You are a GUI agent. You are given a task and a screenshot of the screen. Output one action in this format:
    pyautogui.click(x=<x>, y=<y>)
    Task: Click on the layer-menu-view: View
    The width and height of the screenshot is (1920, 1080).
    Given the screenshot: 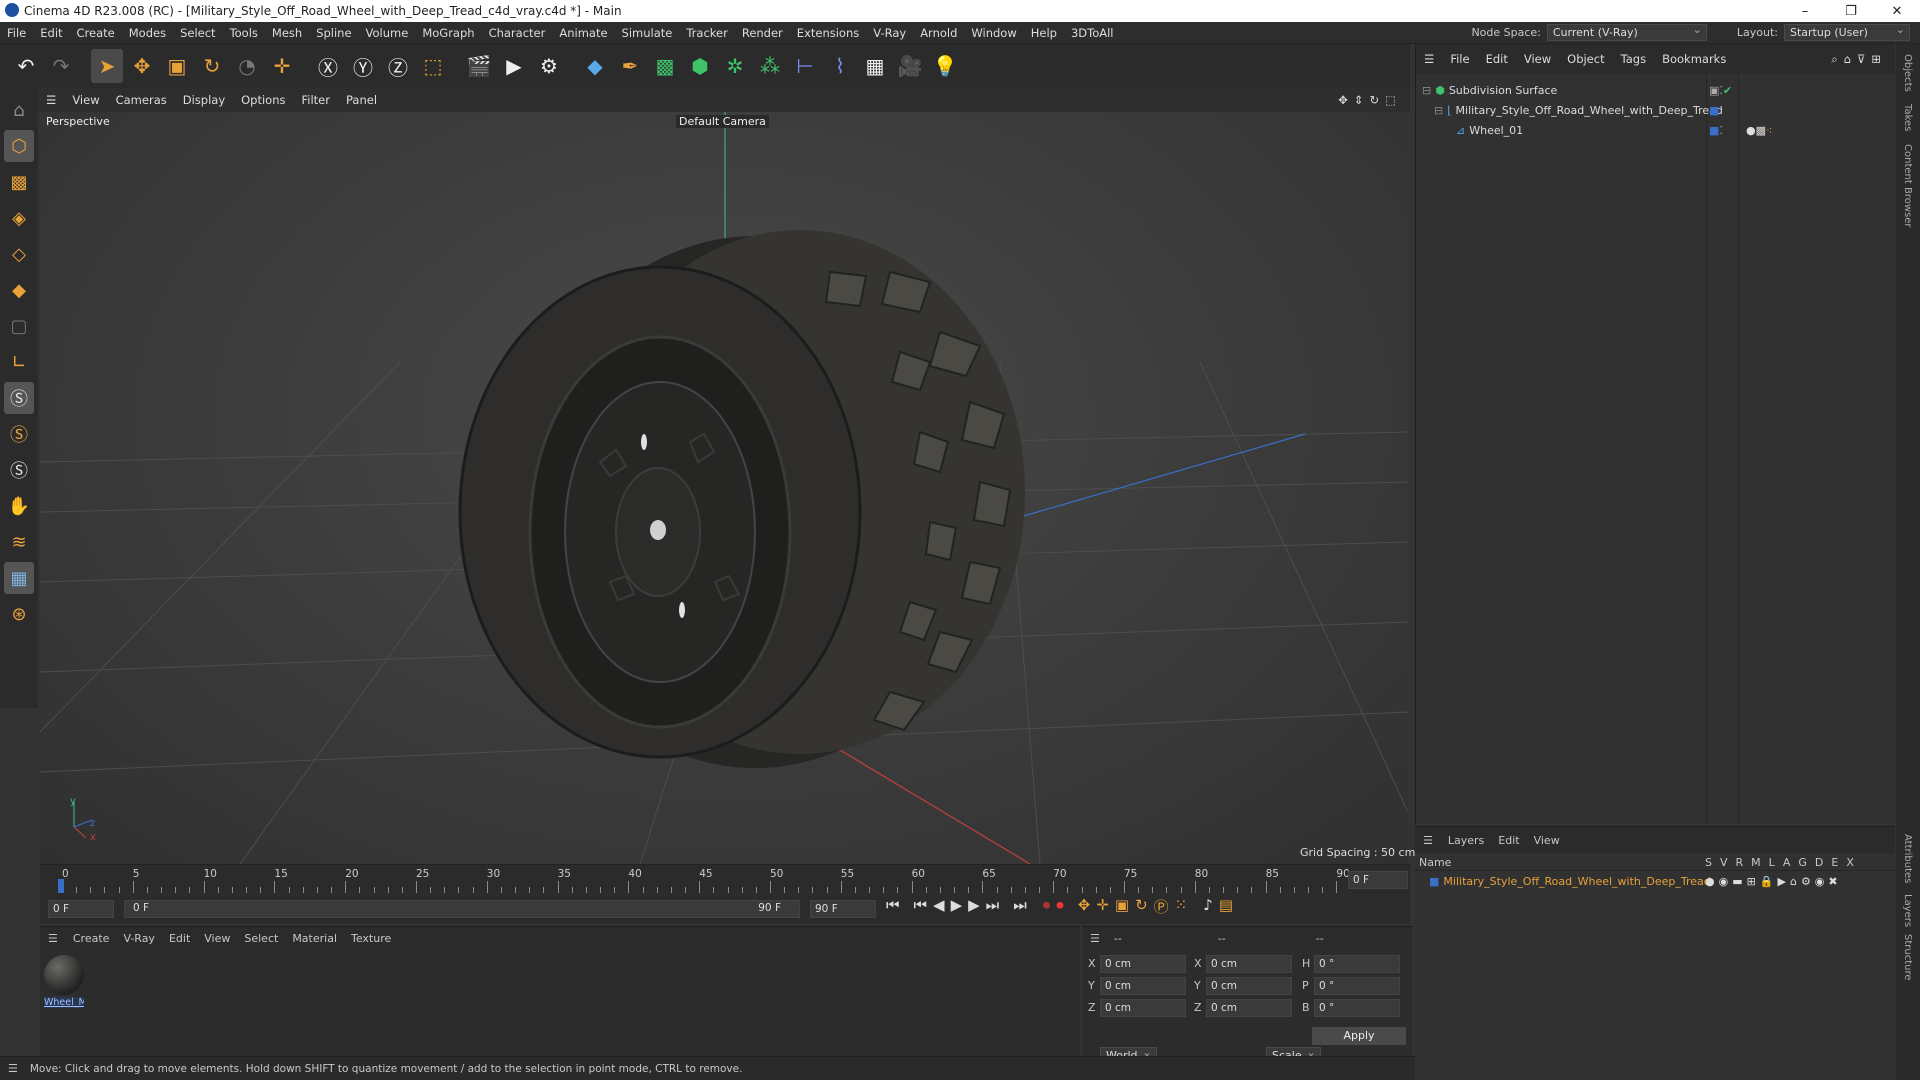 What is the action you would take?
    pyautogui.click(x=1547, y=840)
    